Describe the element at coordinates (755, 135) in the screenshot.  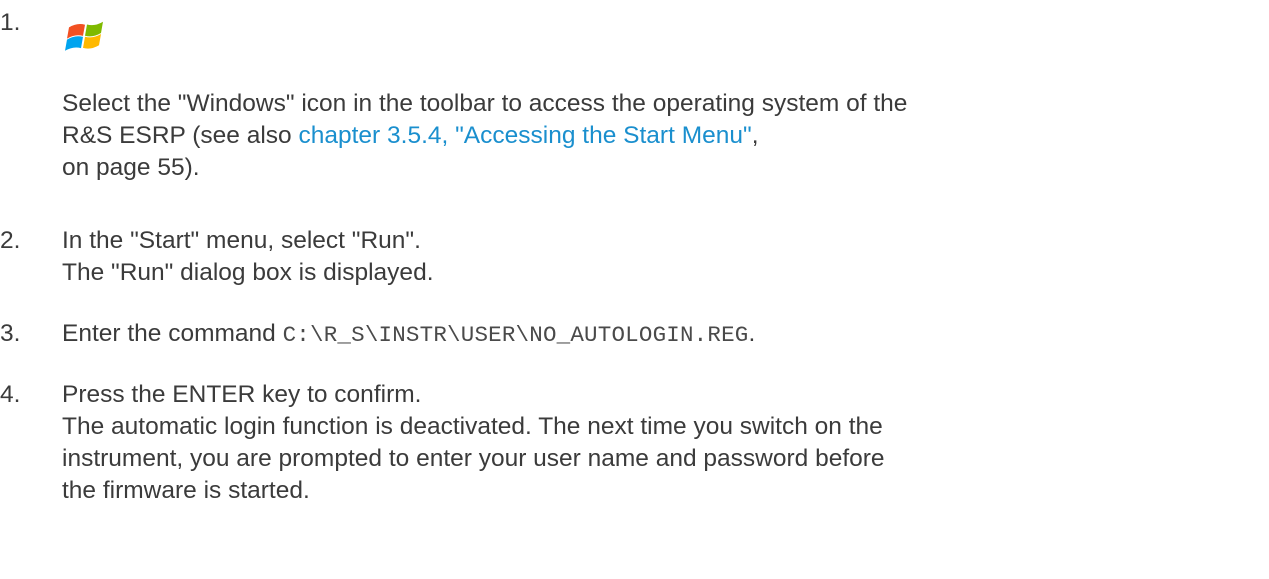
I see `step-1-line-2-suffix: ,` at that location.